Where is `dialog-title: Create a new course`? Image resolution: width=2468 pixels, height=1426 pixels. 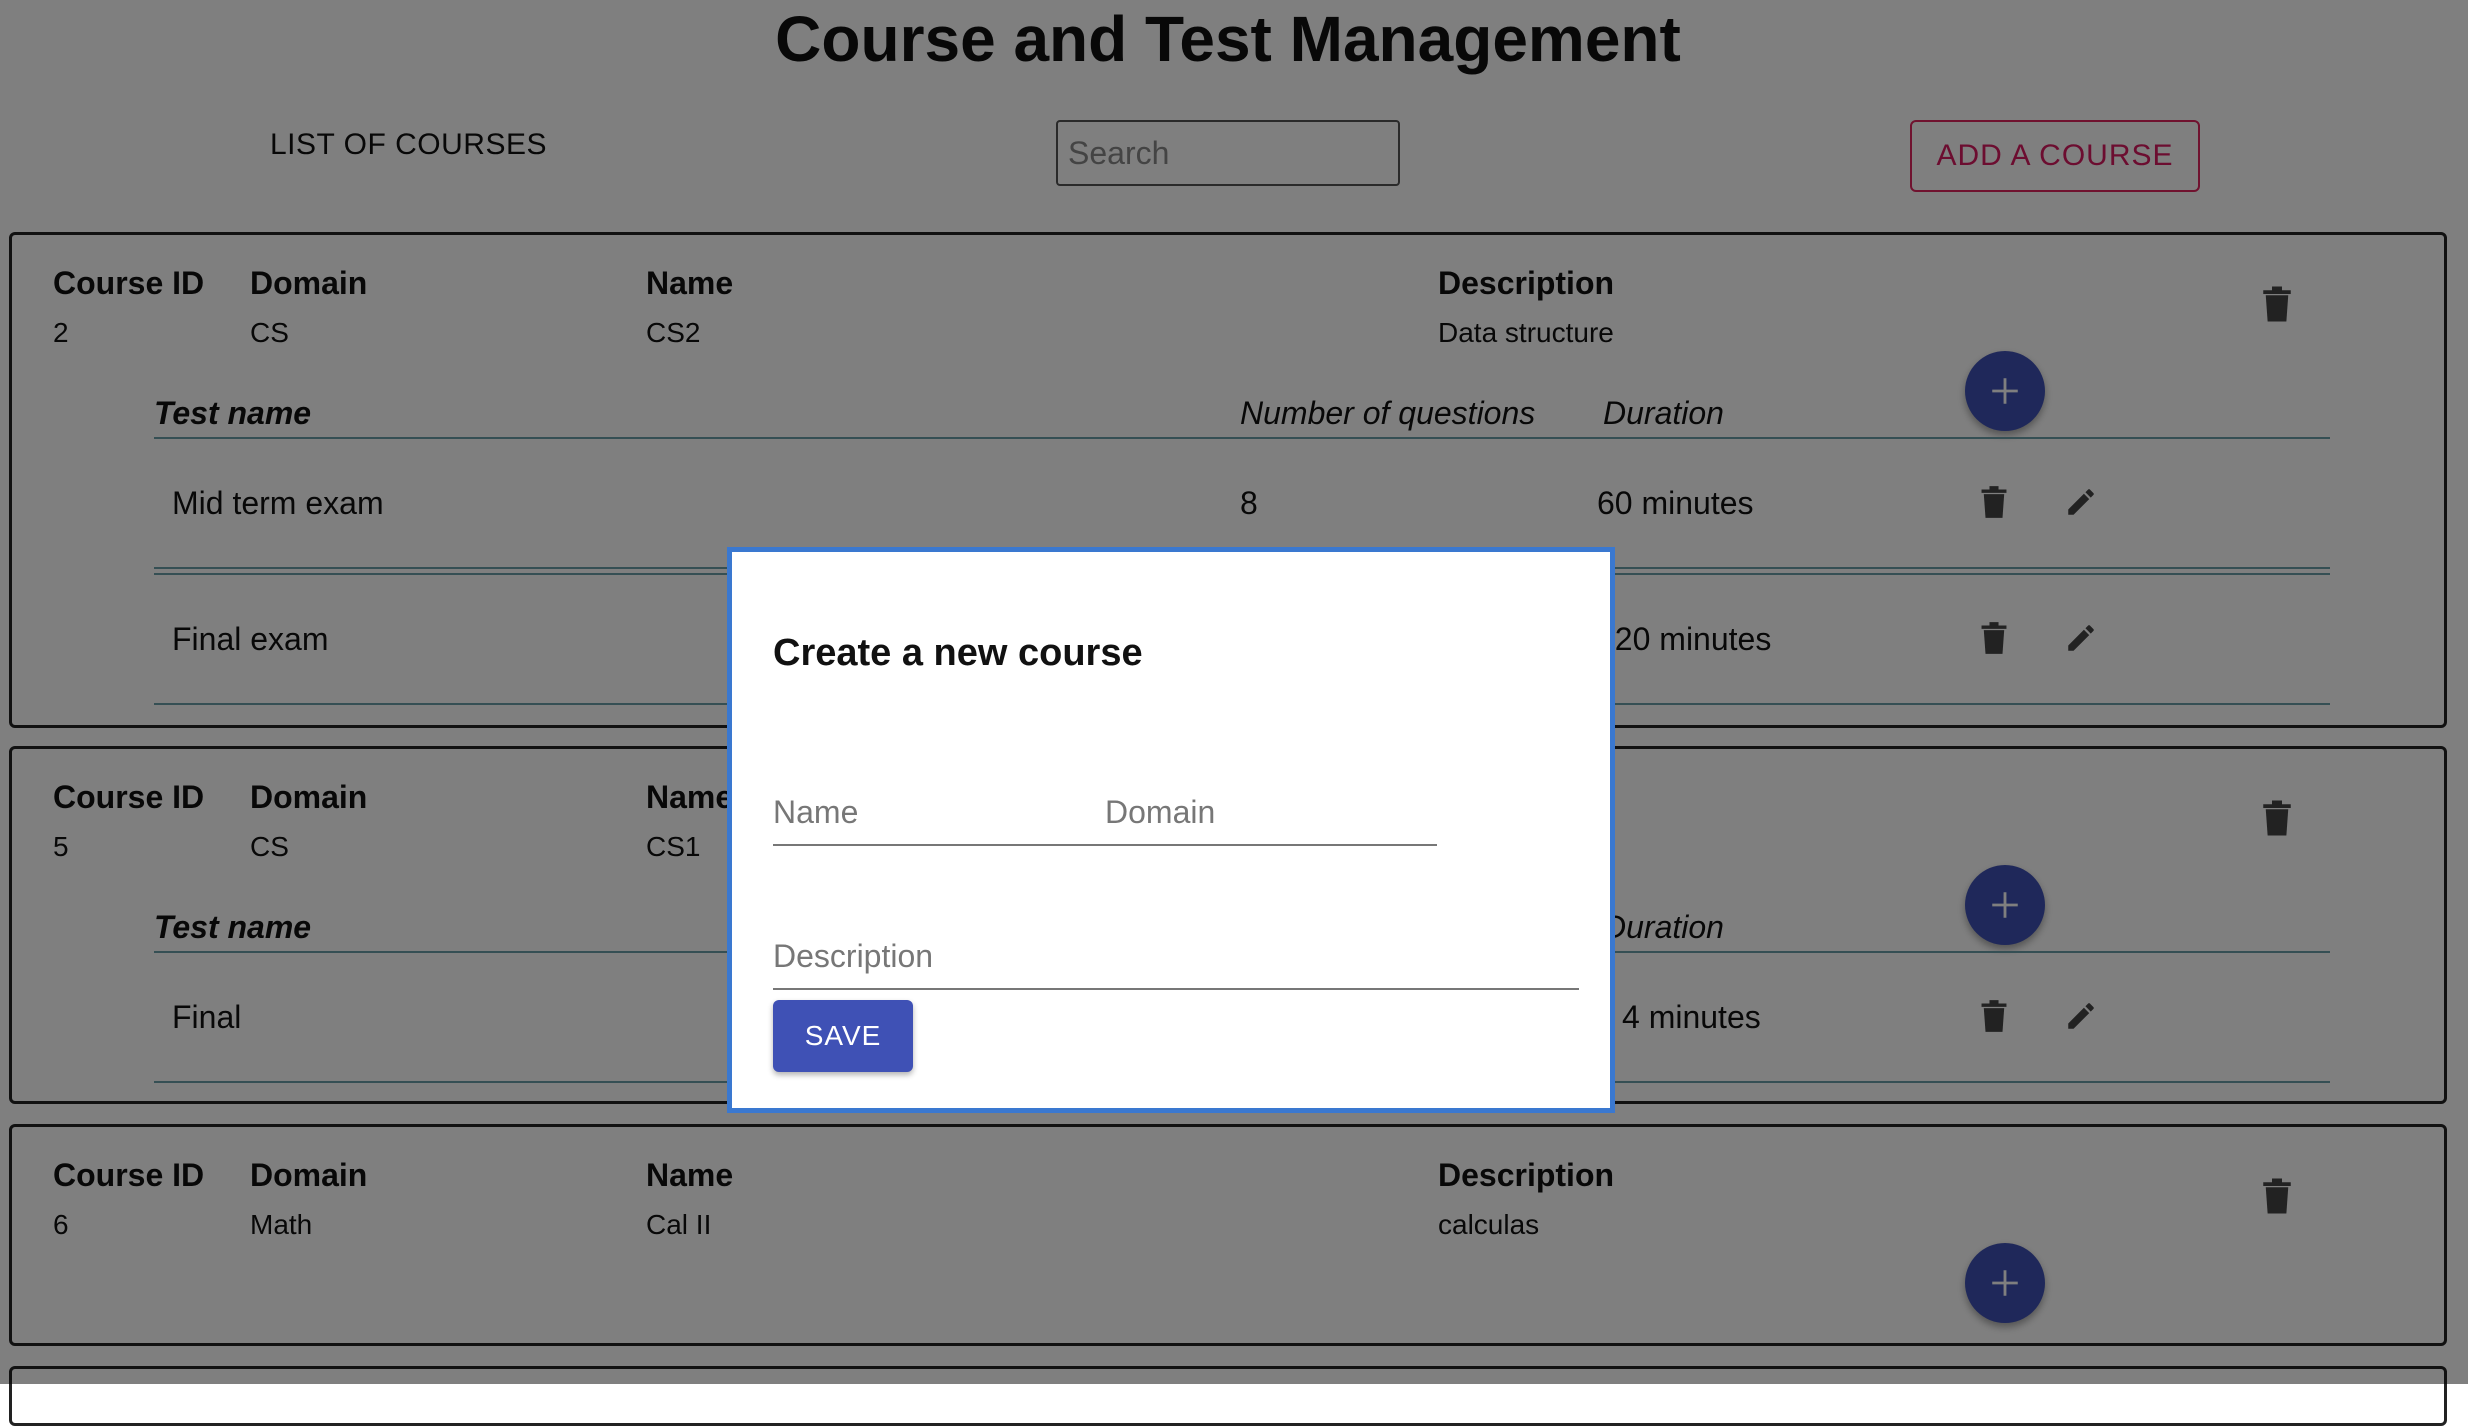
dialog-title: Create a new course is located at coordinates (958, 653).